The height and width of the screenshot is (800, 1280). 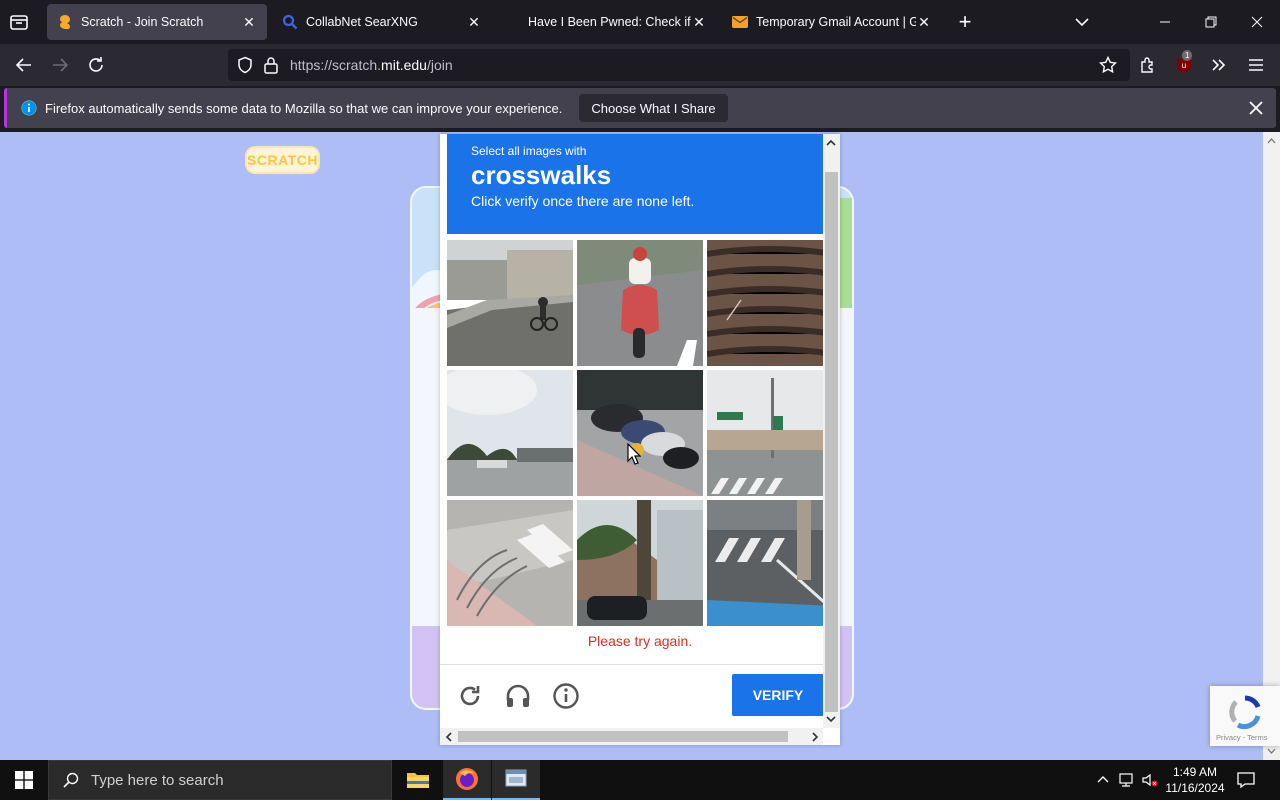 What do you see at coordinates (470, 696) in the screenshot?
I see `reload-challenge-icon` at bounding box center [470, 696].